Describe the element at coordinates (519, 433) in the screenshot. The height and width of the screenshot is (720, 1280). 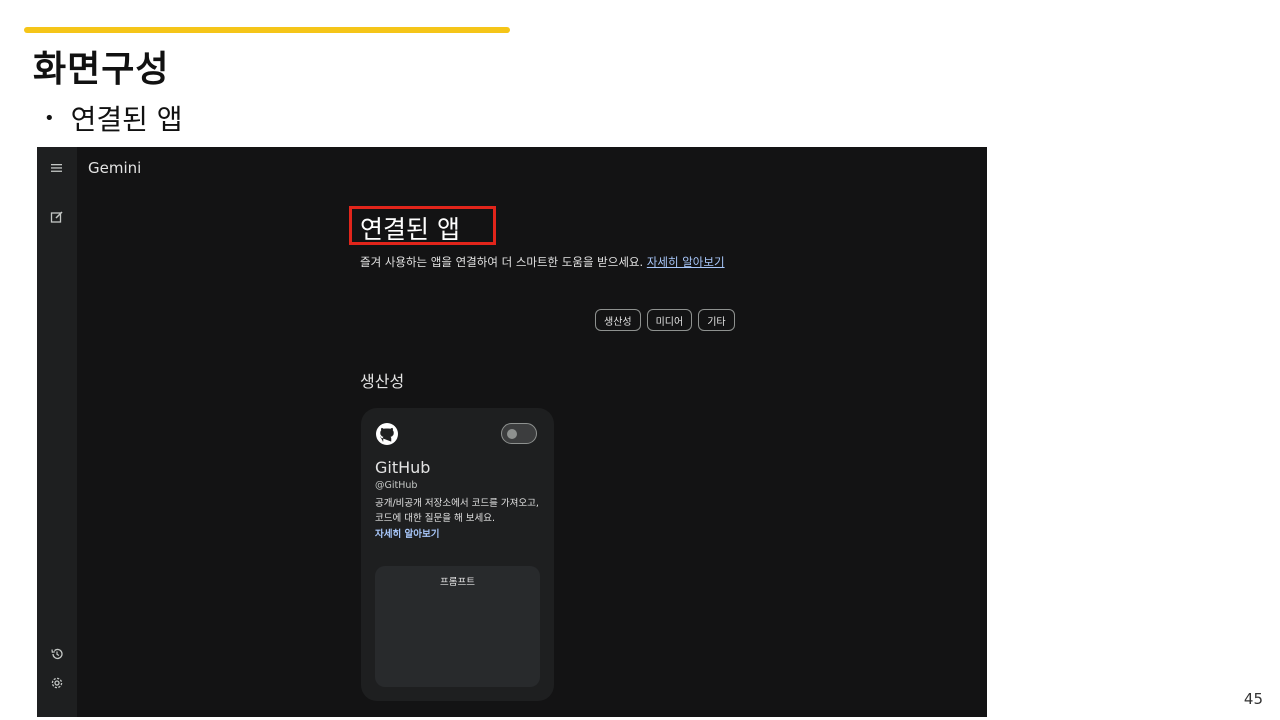
I see `github-toggle` at that location.